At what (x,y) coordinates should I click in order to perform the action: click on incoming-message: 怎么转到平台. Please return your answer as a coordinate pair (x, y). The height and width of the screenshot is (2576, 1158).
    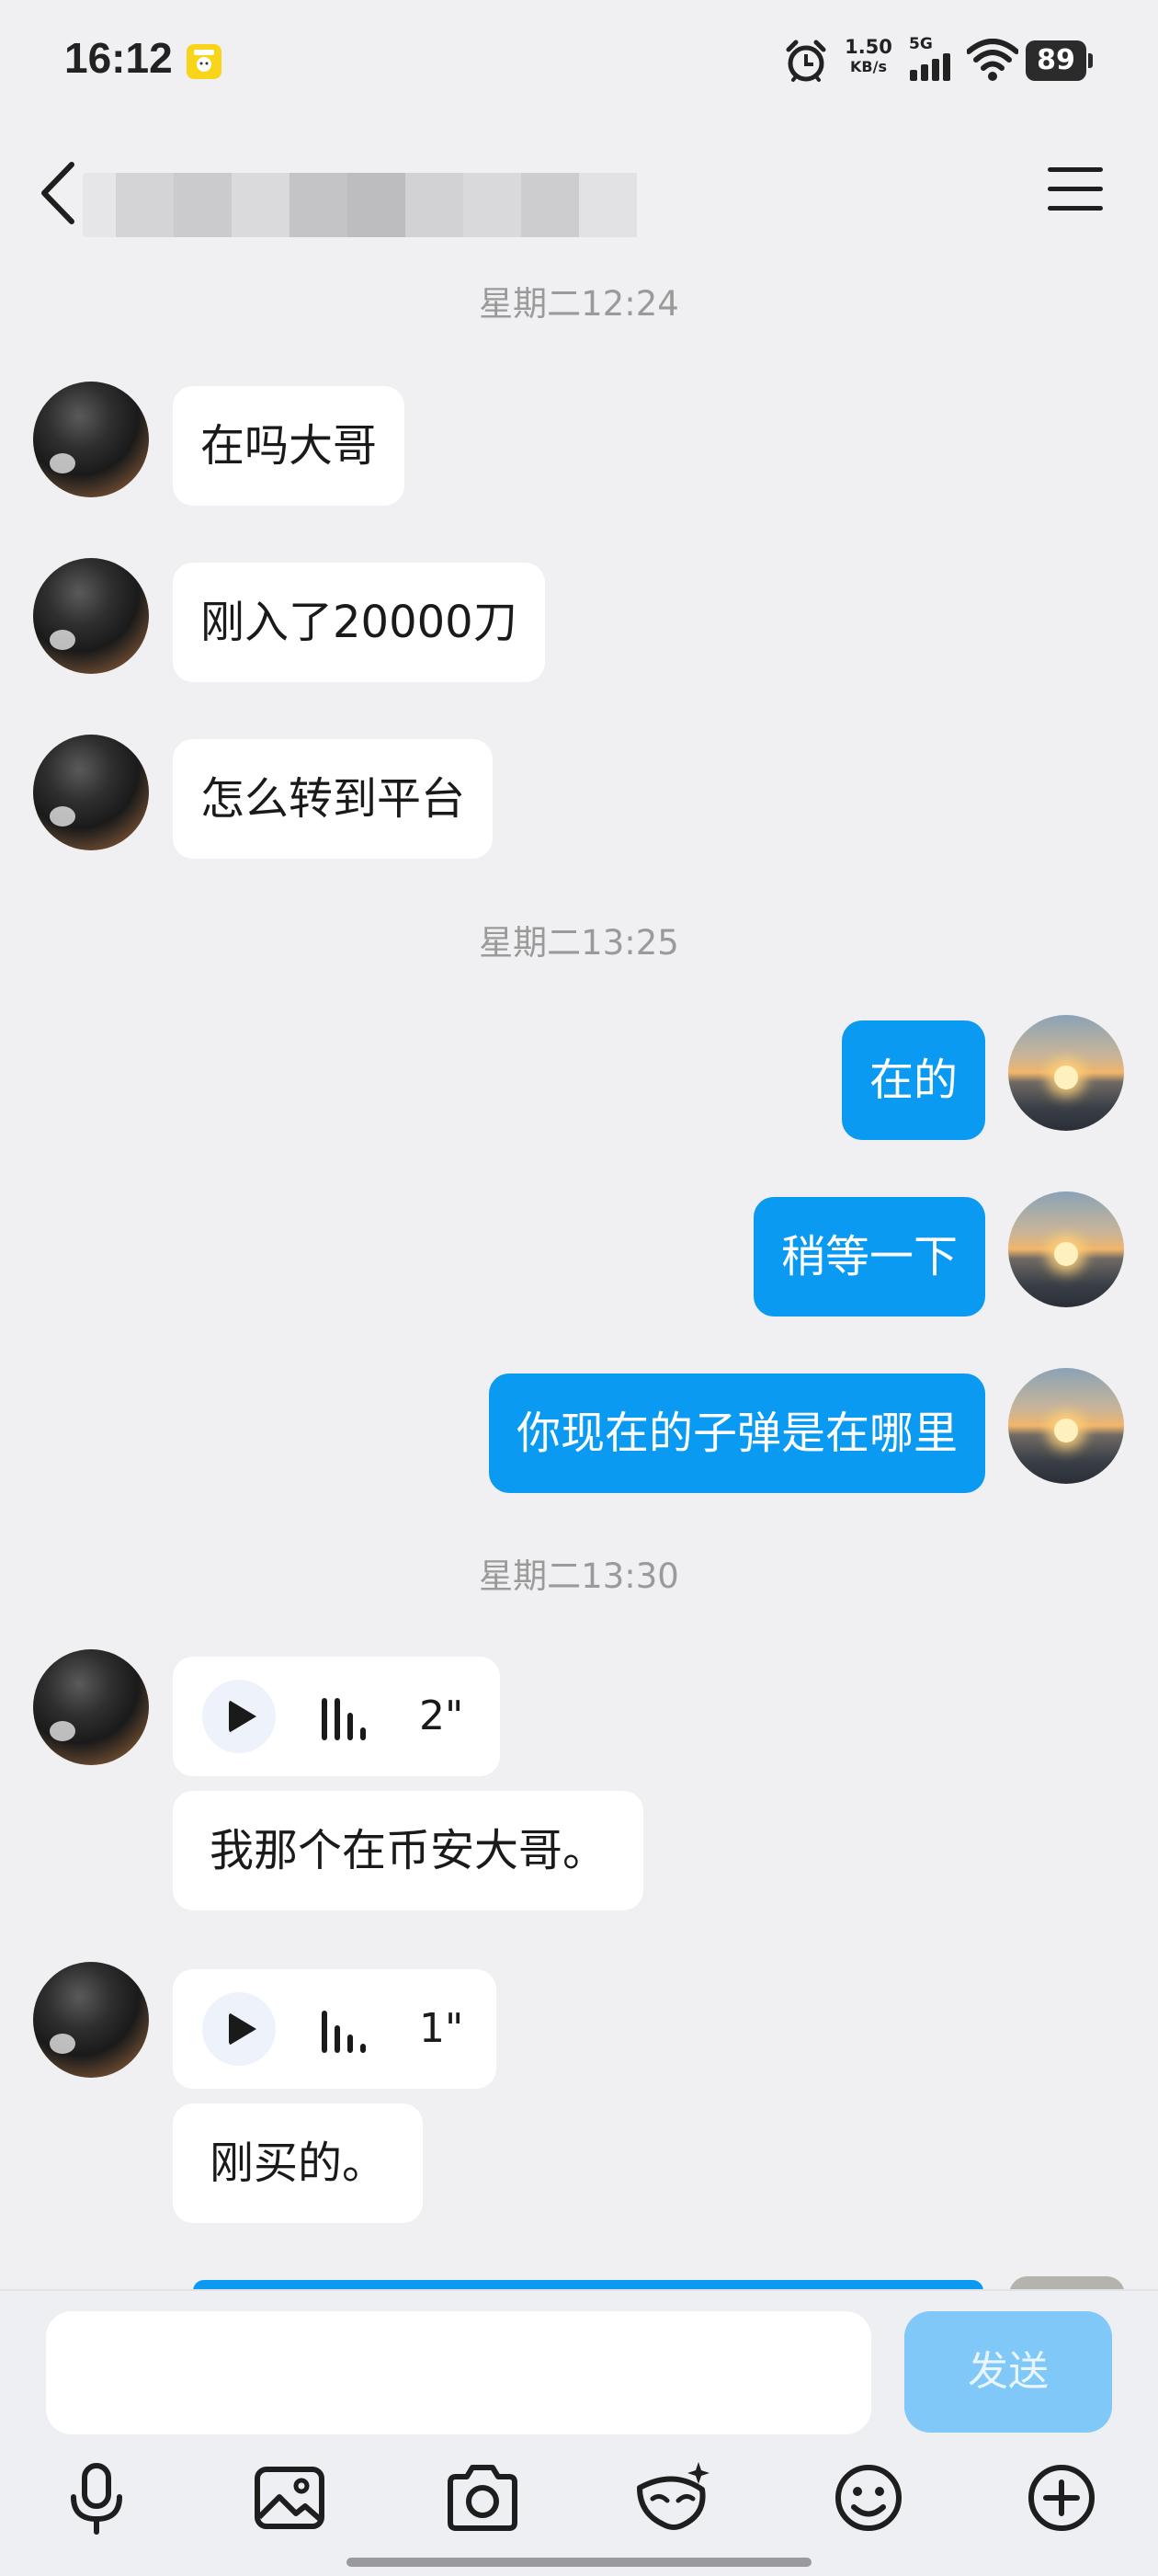
    Looking at the image, I should click on (333, 799).